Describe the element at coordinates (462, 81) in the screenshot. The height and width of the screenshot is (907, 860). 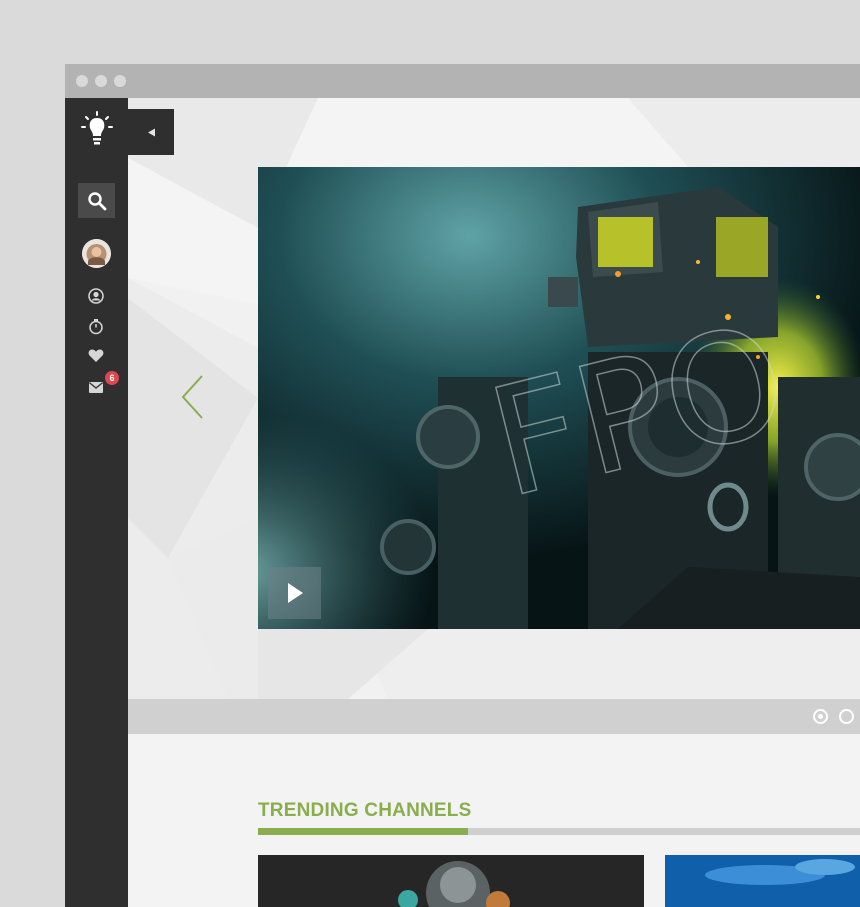
I see `window-titlebar` at that location.